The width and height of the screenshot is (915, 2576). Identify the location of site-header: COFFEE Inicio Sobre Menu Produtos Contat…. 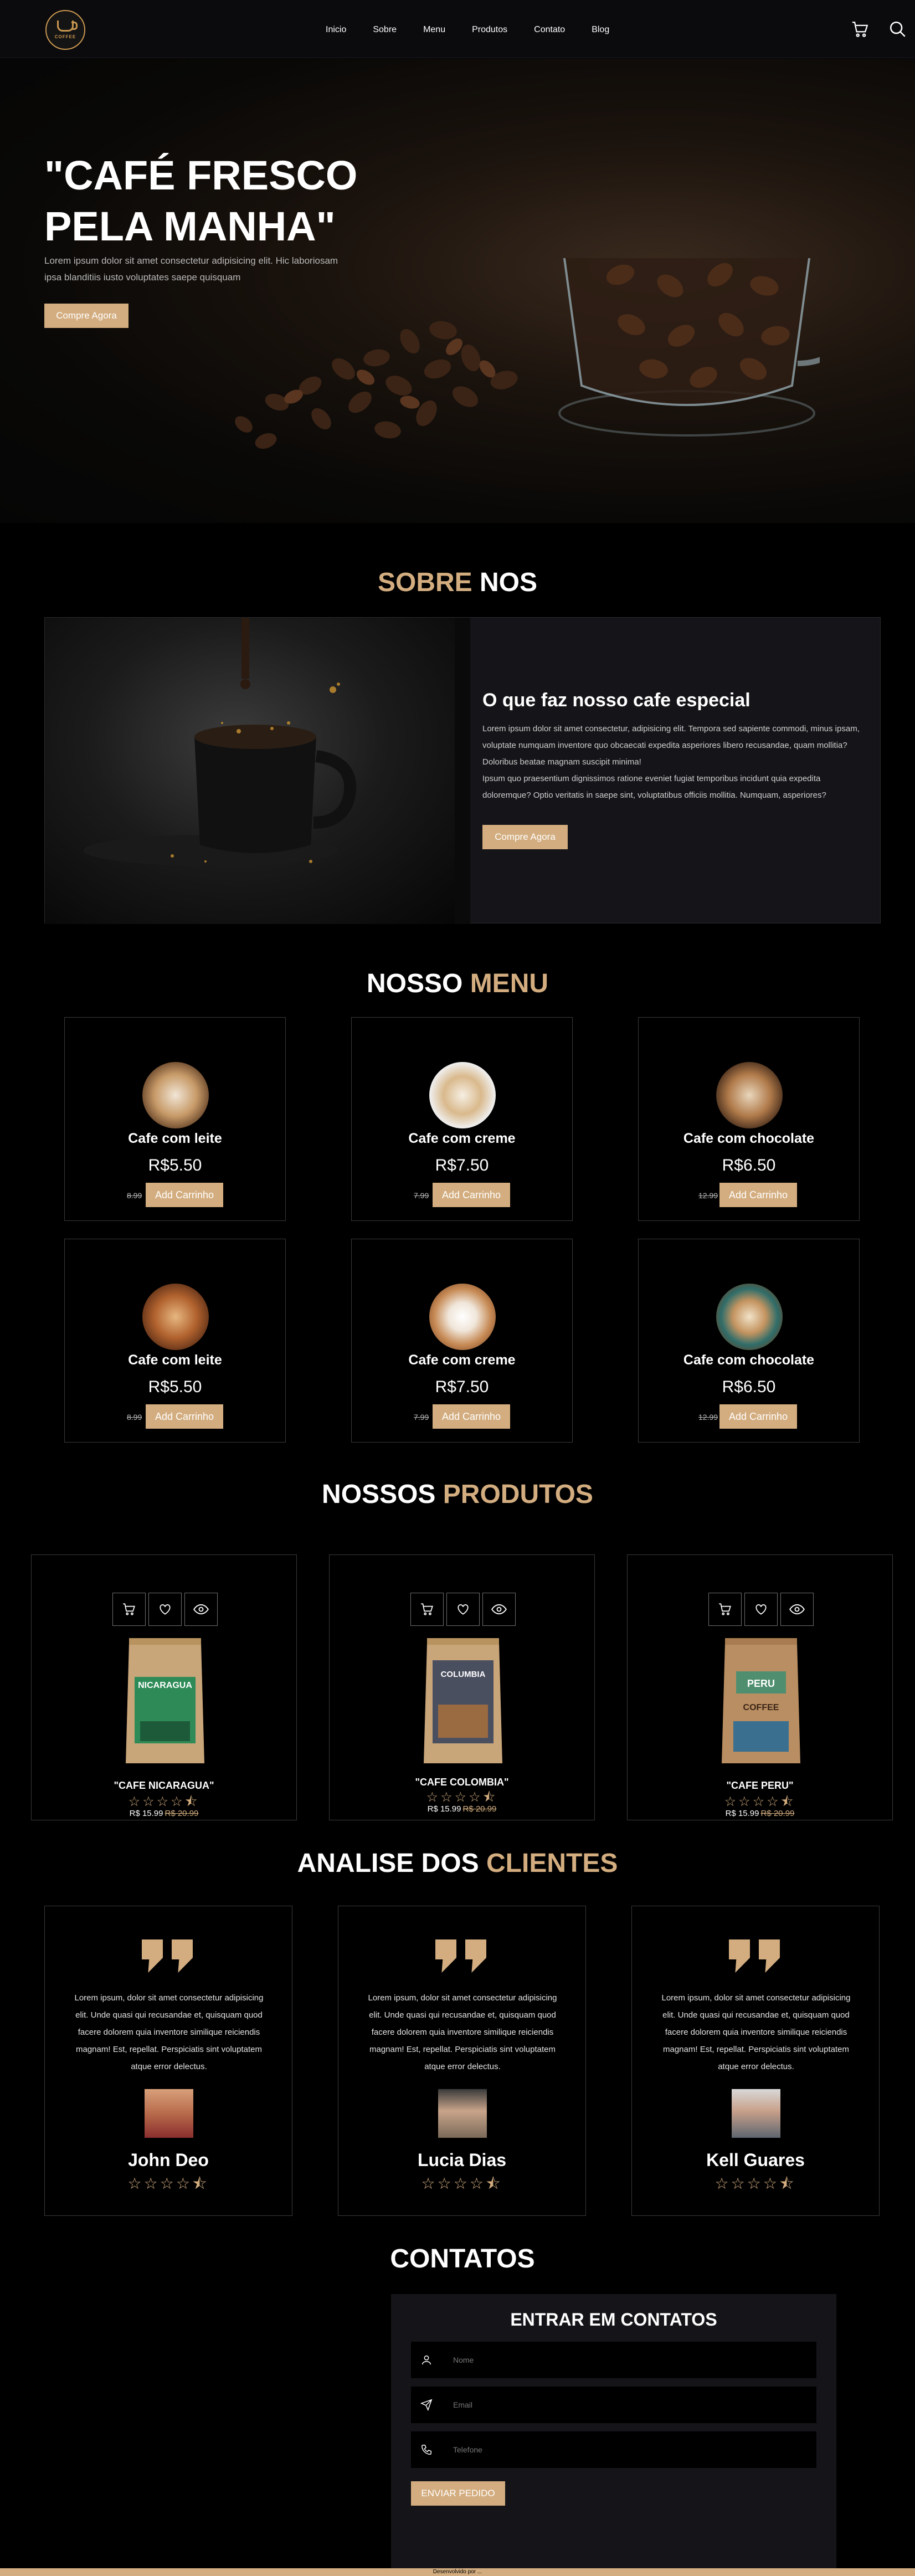
(457, 29).